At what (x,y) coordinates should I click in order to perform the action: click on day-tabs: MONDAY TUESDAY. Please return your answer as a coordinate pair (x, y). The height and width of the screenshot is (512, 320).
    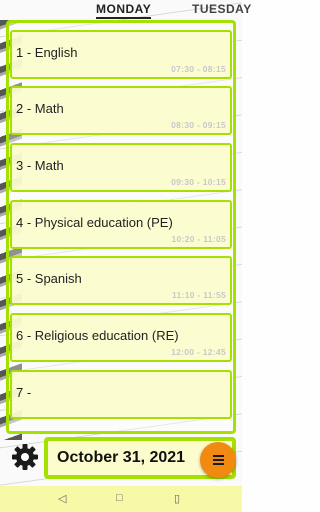
    Looking at the image, I should click on (125, 10).